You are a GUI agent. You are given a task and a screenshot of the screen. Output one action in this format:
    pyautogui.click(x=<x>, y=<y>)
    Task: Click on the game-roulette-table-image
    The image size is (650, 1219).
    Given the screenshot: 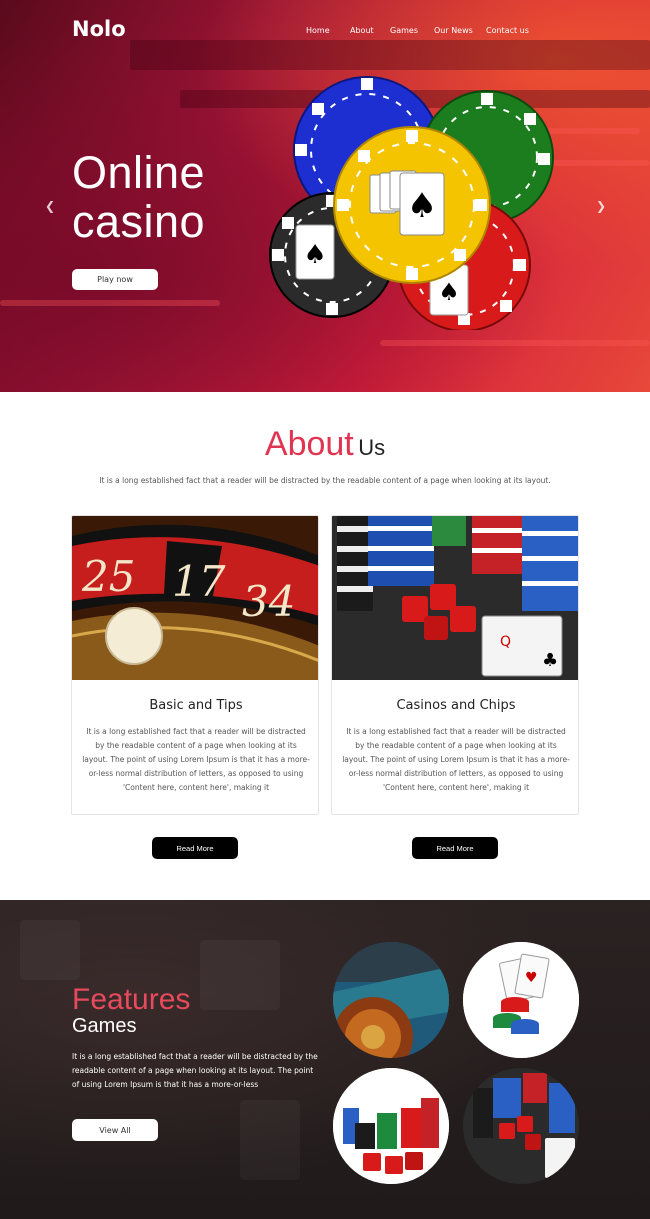 What is the action you would take?
    pyautogui.click(x=391, y=1000)
    